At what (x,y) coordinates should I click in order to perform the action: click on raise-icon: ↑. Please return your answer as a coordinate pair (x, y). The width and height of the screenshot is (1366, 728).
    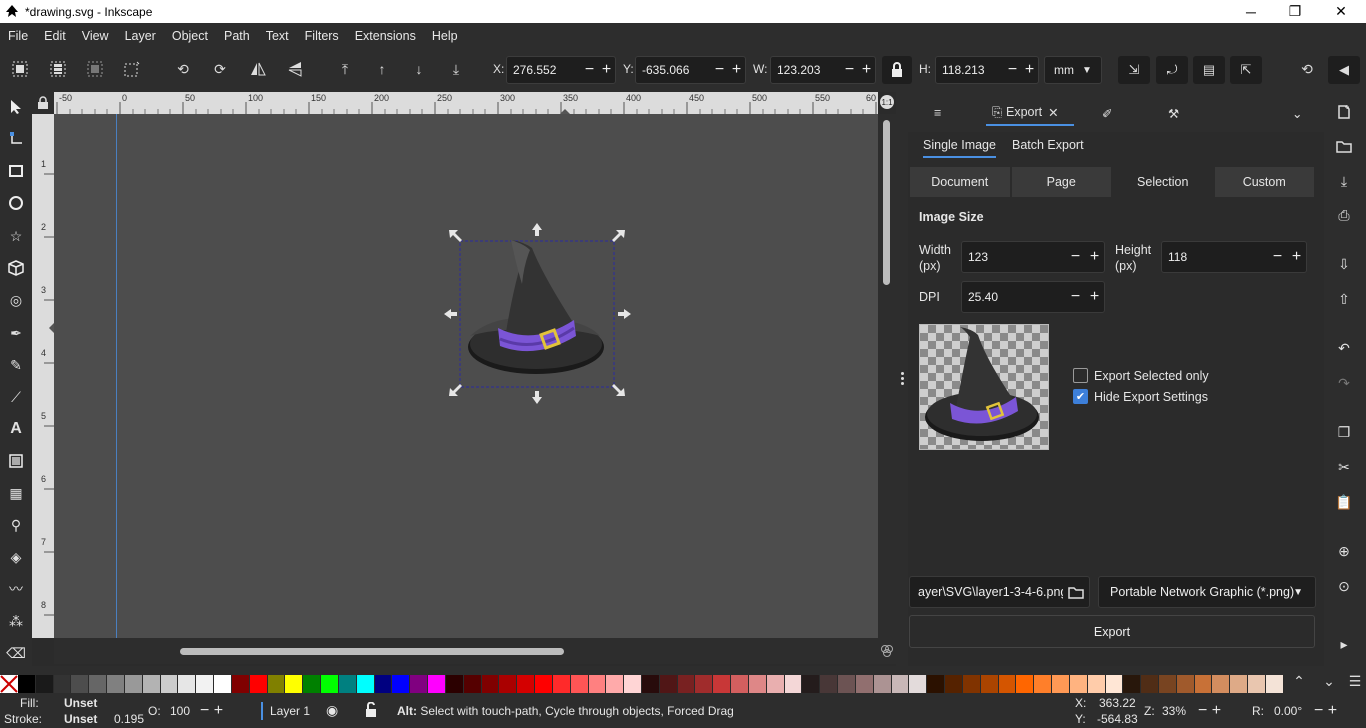
    Looking at the image, I should click on (382, 69).